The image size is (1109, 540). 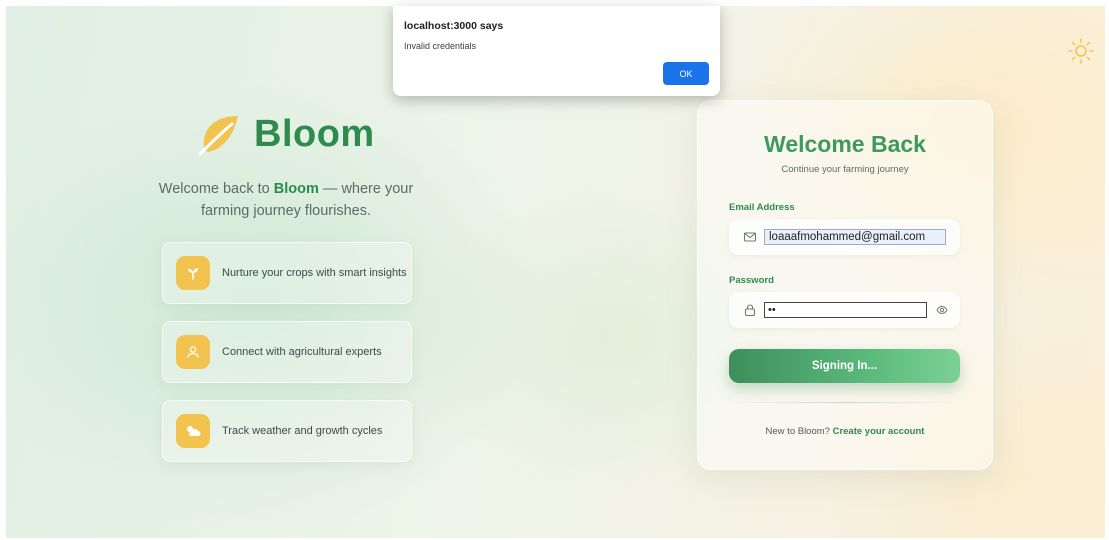 I want to click on leaf-logo-icon, so click(x=218, y=136).